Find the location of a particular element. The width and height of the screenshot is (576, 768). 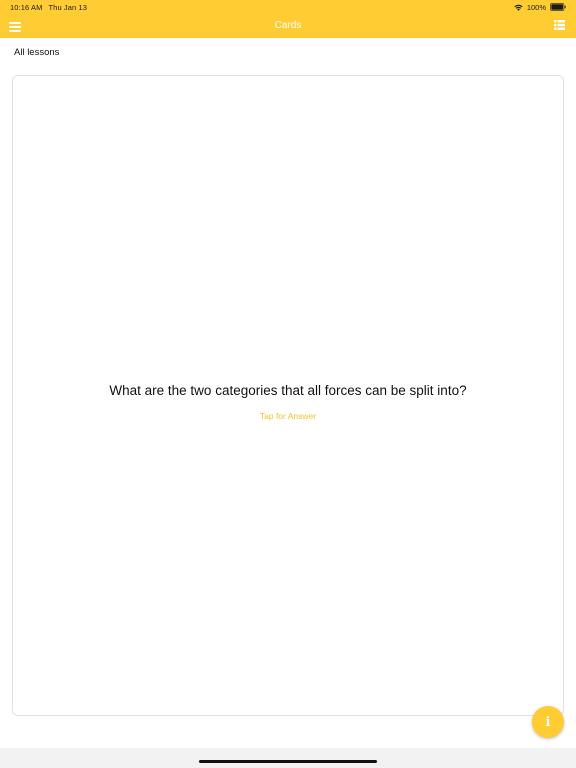

list-icon is located at coordinates (559, 25).